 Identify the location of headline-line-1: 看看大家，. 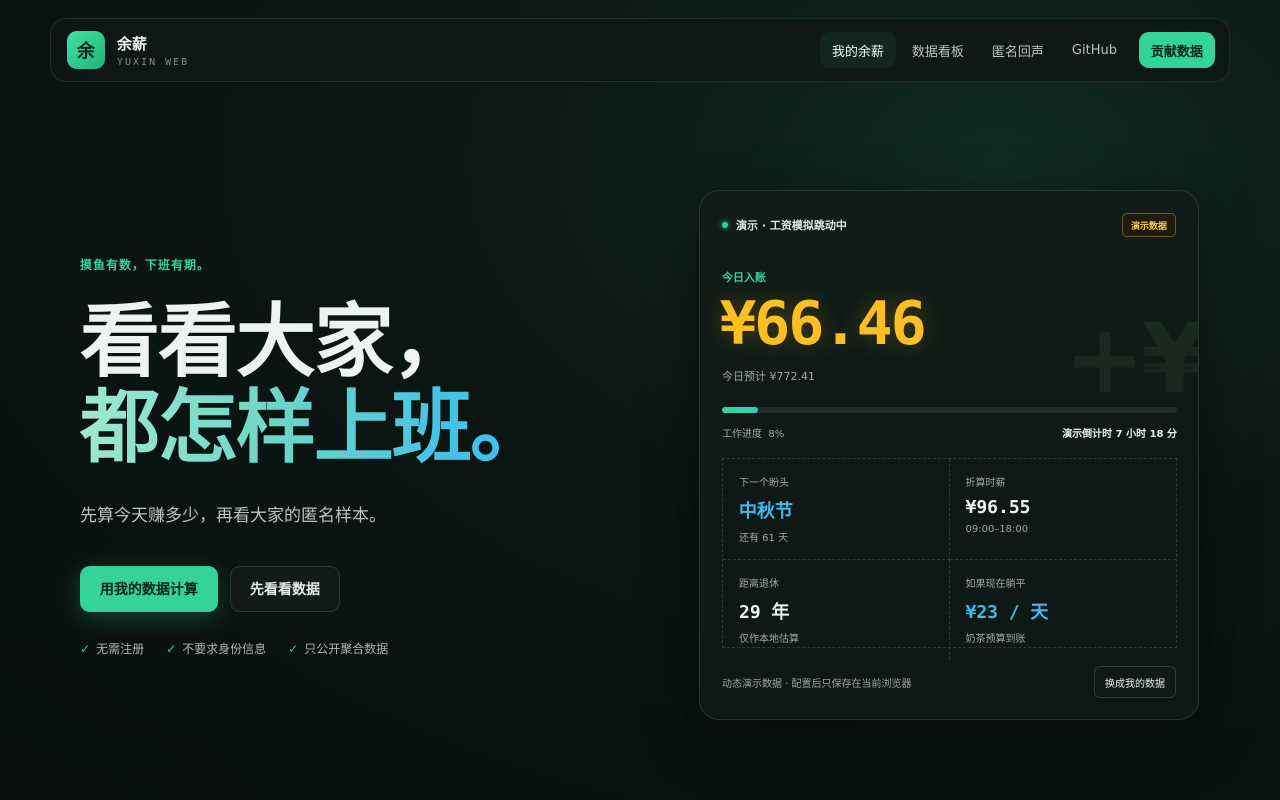
(276, 341).